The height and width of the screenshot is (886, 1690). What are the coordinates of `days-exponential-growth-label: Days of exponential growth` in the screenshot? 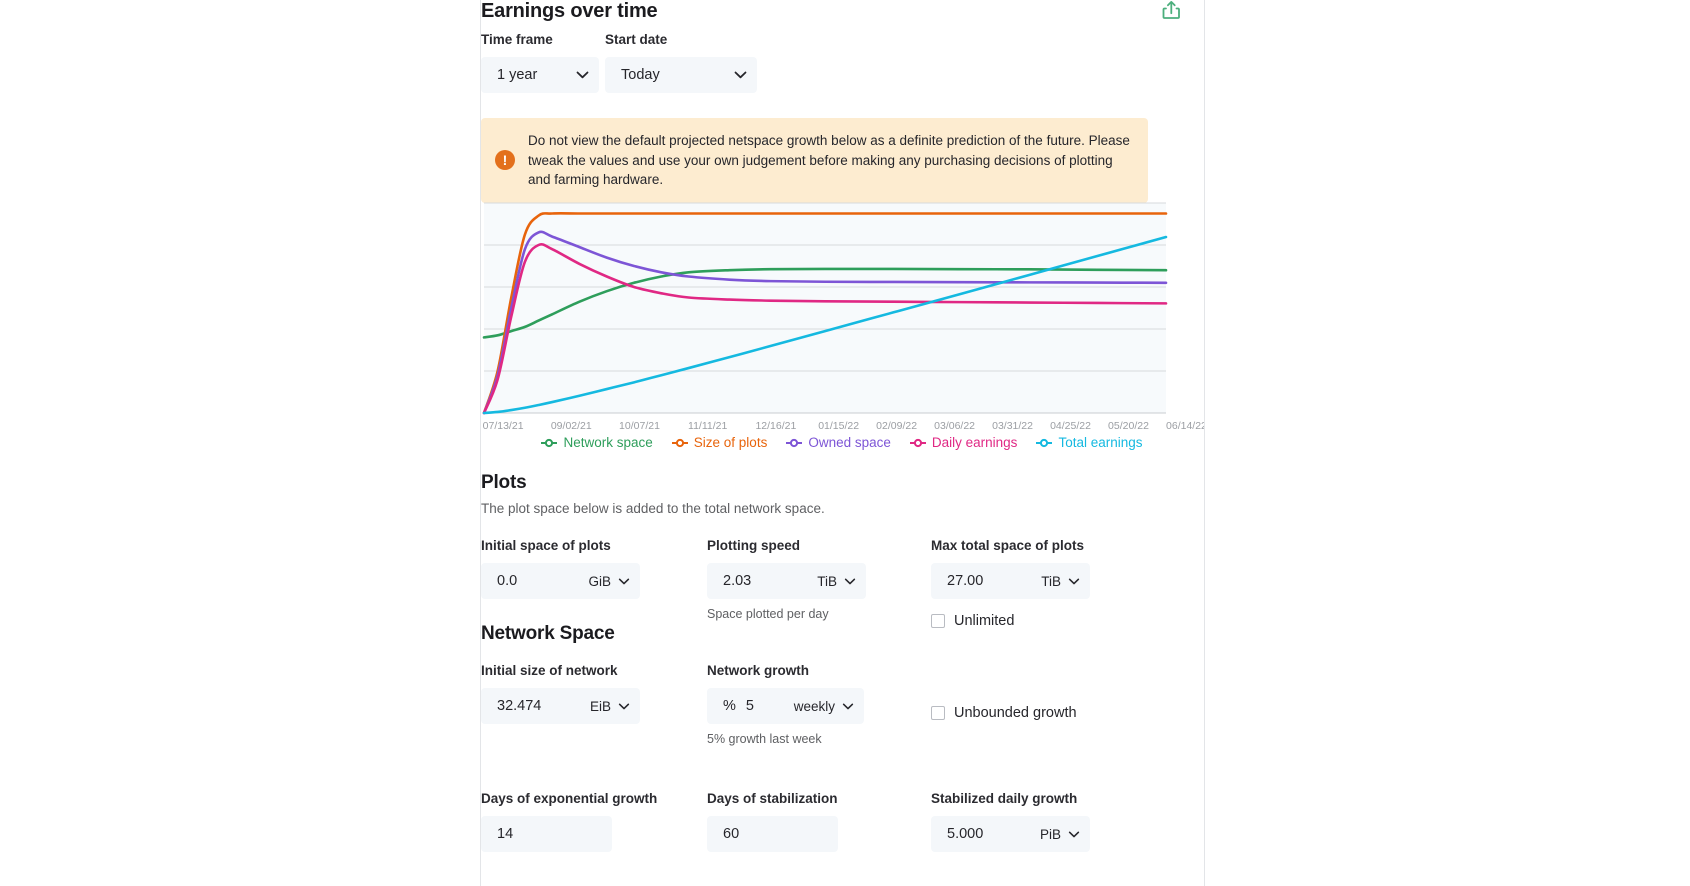 It's located at (569, 798).